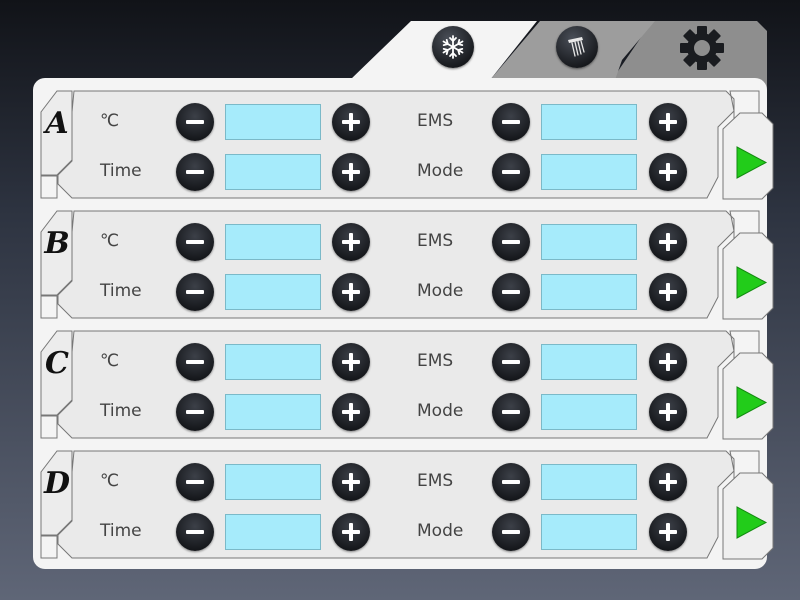 Image resolution: width=800 pixels, height=600 pixels. I want to click on channel-letter: C, so click(57, 363).